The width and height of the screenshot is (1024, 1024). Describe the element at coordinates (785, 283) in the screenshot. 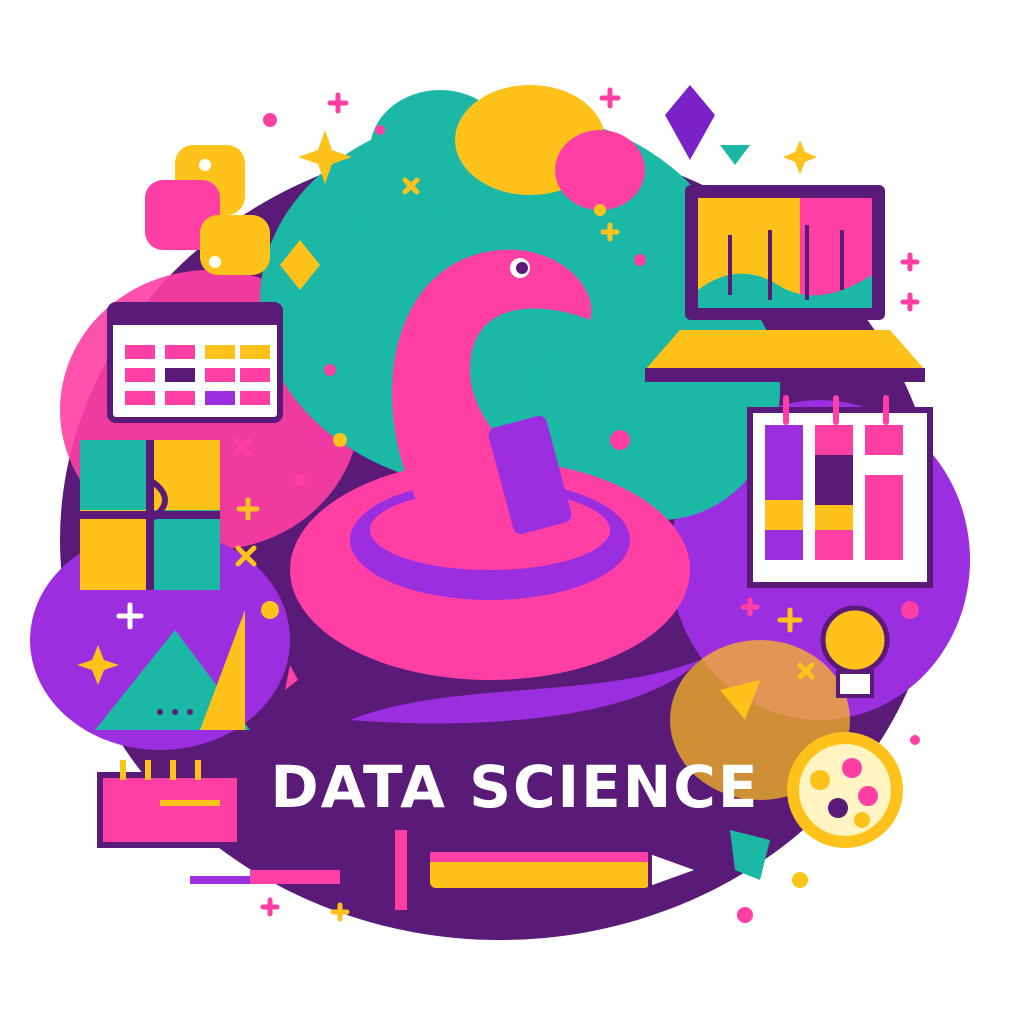

I see `laptop-chart-icon` at that location.